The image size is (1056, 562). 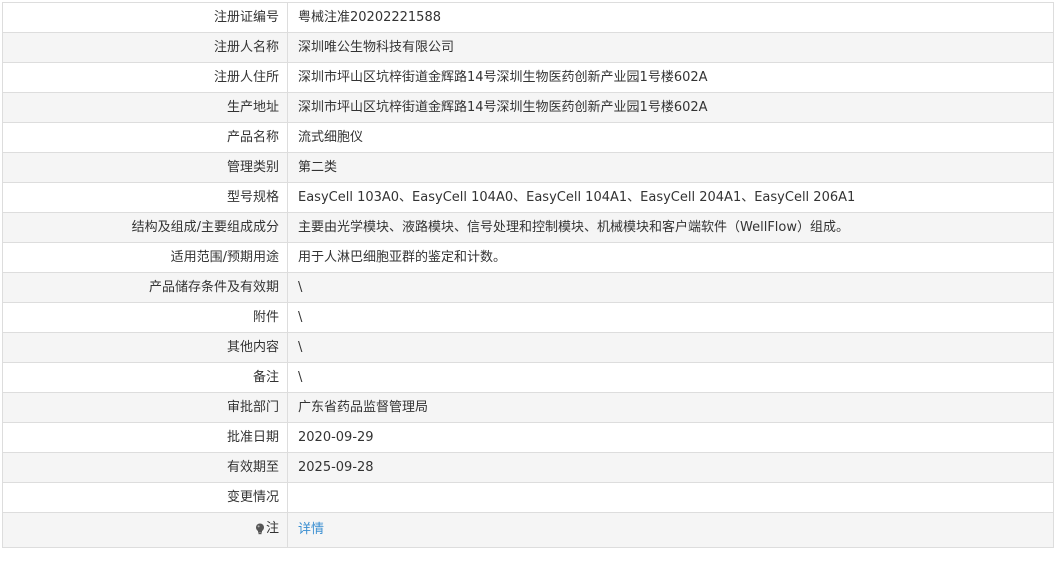 I want to click on details-link: 详情, so click(x=311, y=529).